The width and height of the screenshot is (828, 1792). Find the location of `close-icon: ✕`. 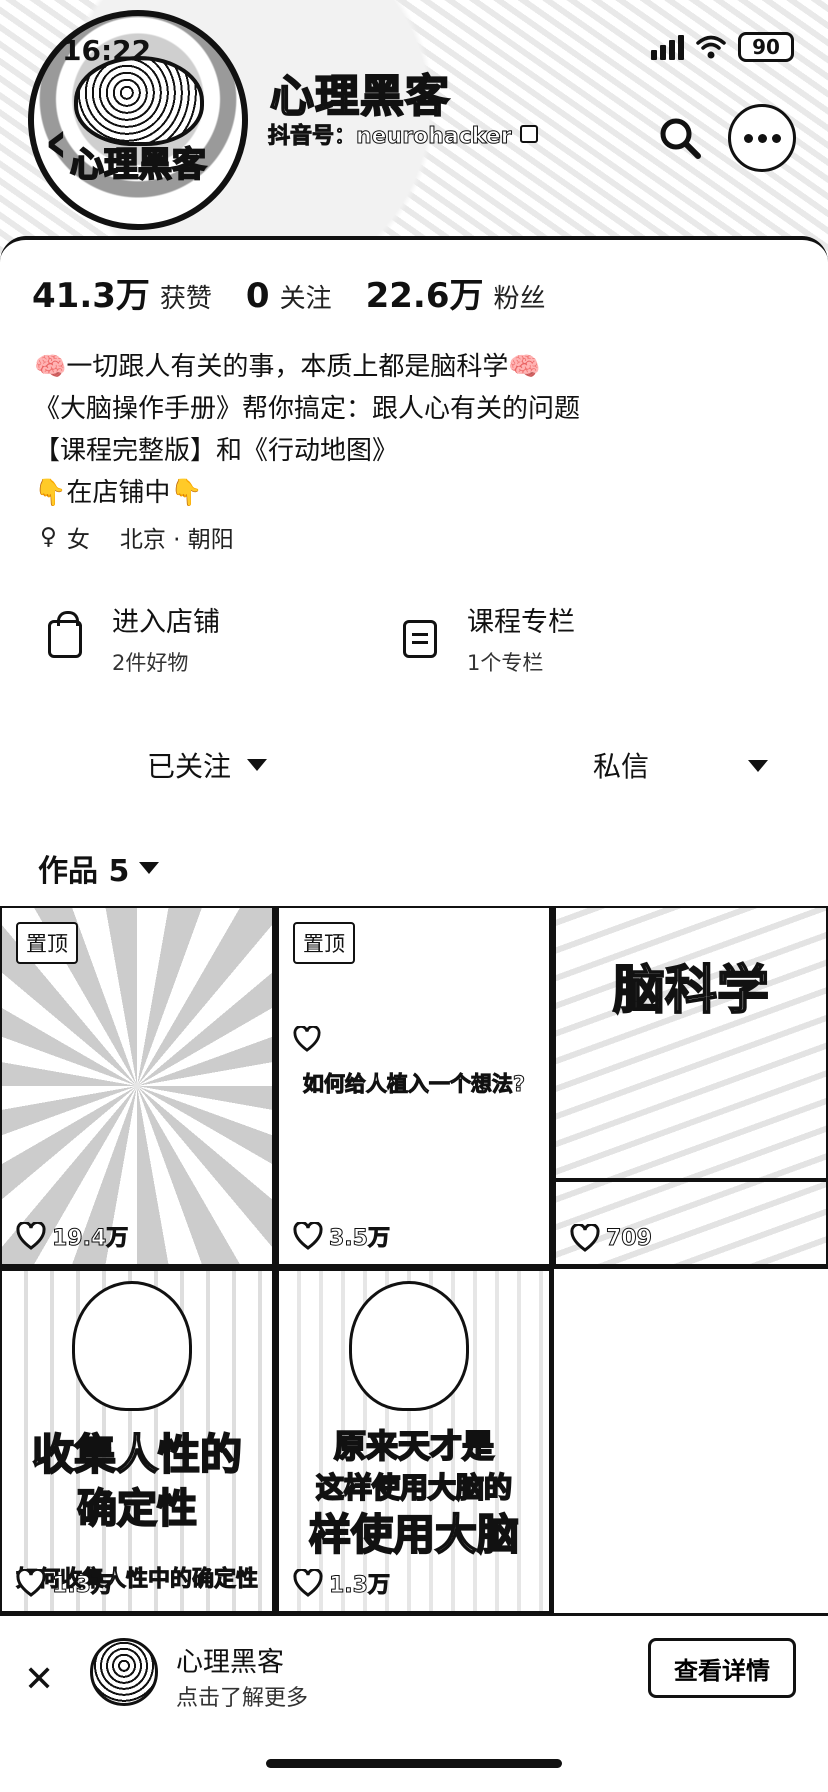

close-icon: ✕ is located at coordinates (39, 1680).